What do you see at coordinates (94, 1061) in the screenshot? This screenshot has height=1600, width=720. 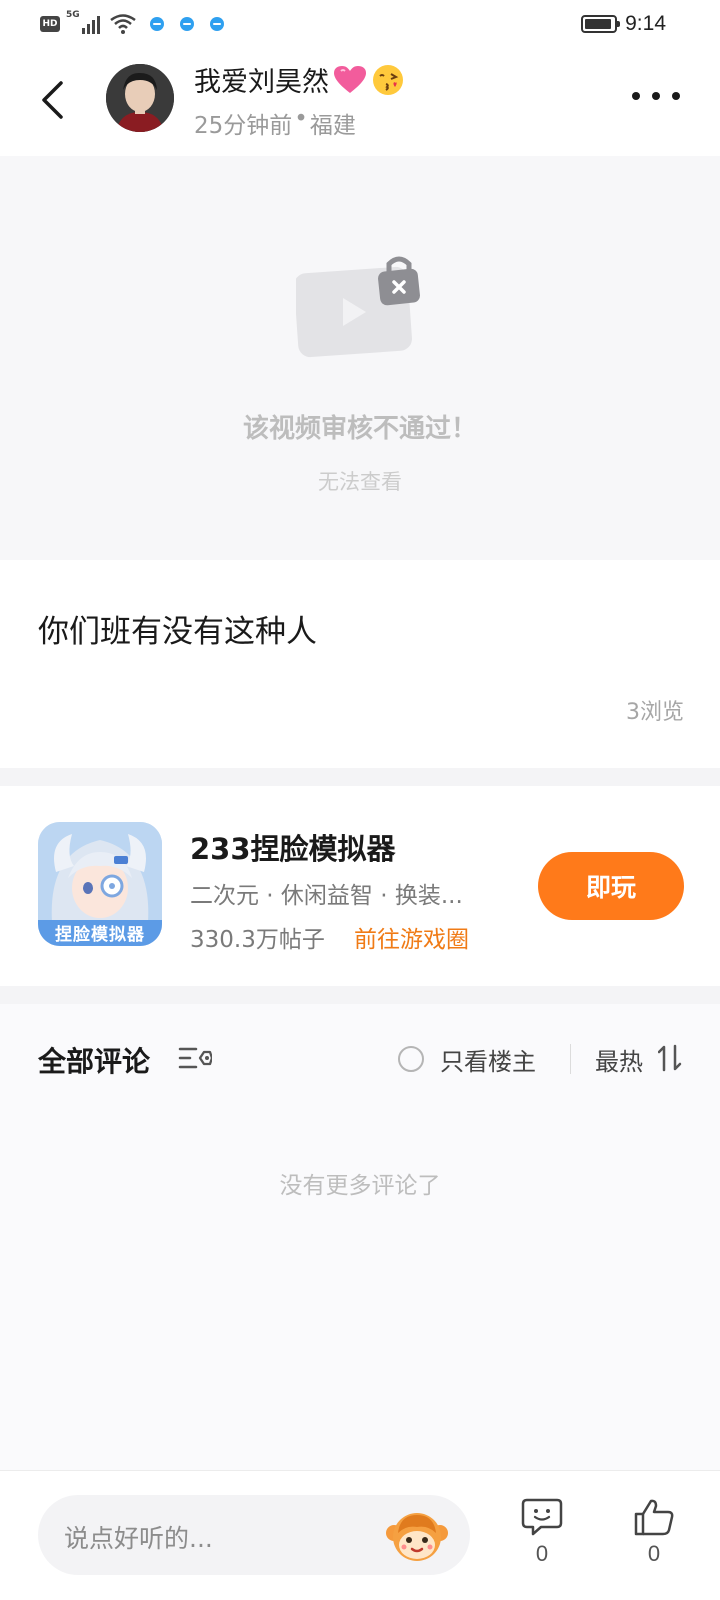 I see `comments-title: 全部评论` at bounding box center [94, 1061].